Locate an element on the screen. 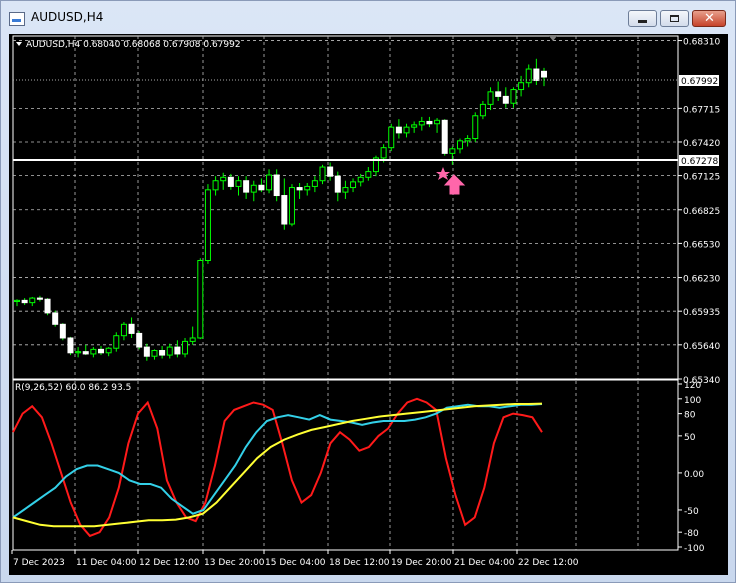  price-tick-label: 0.65640 is located at coordinates (701, 347).